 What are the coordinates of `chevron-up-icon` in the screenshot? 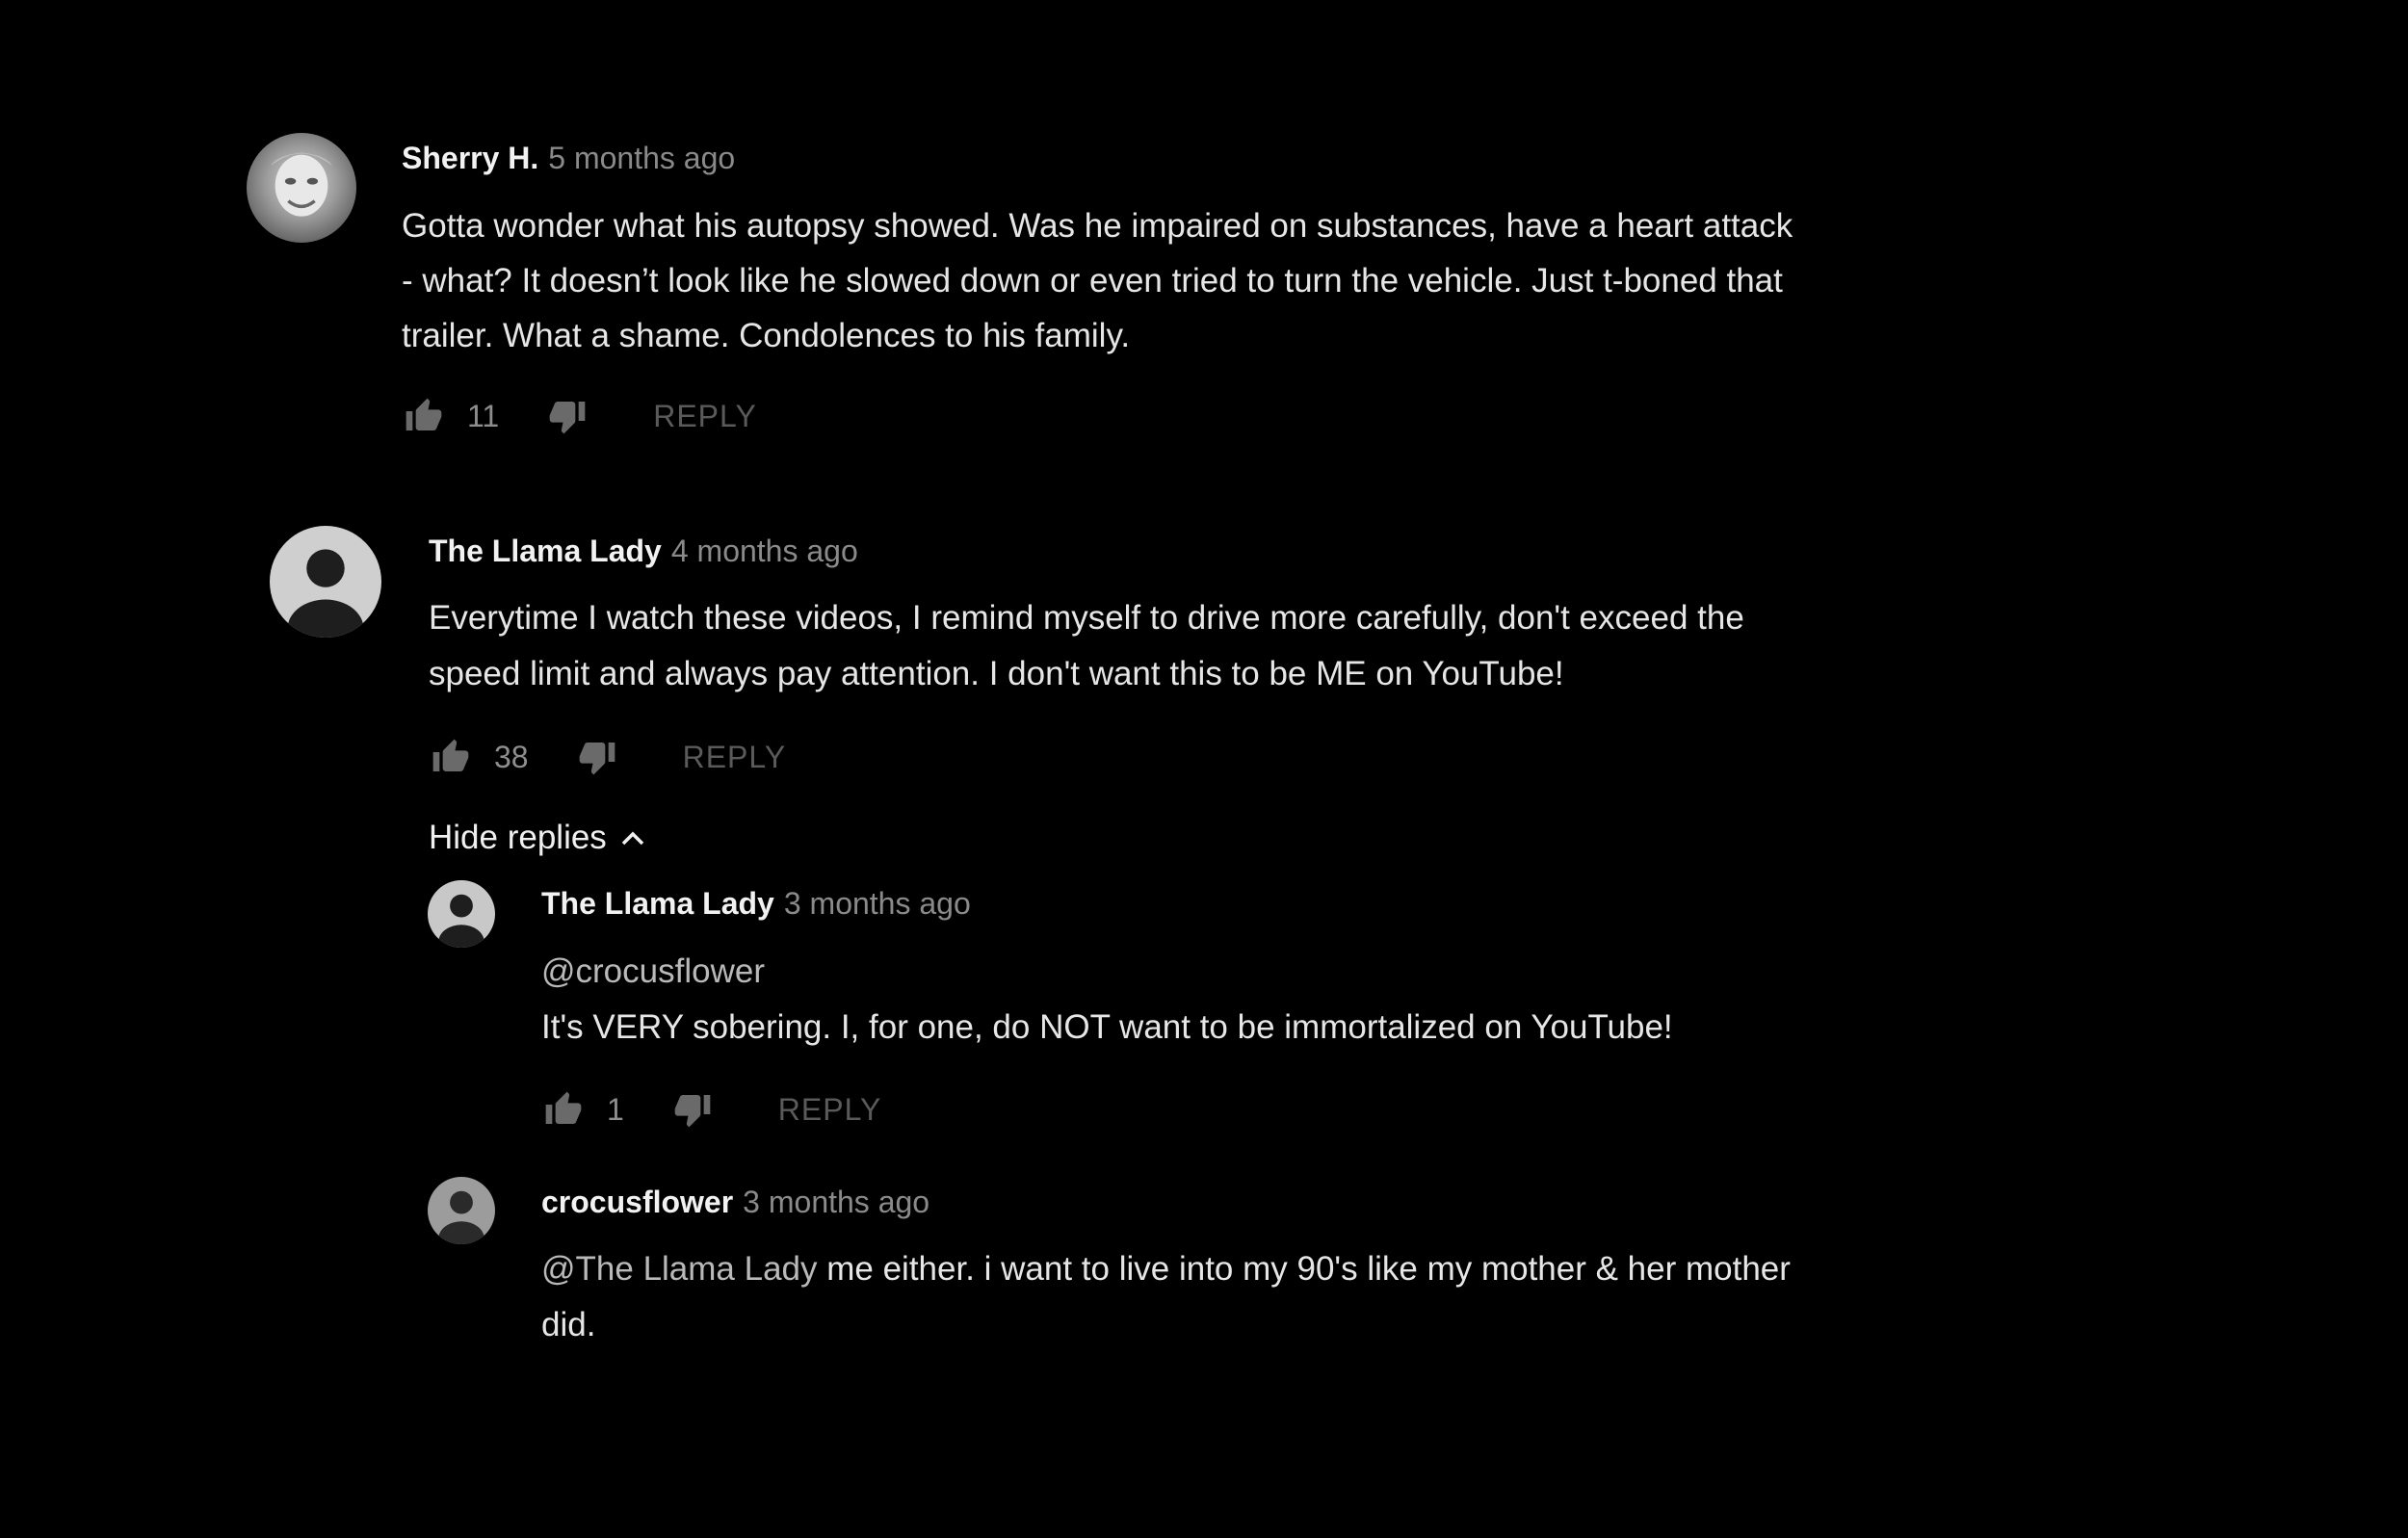 It's located at (632, 838).